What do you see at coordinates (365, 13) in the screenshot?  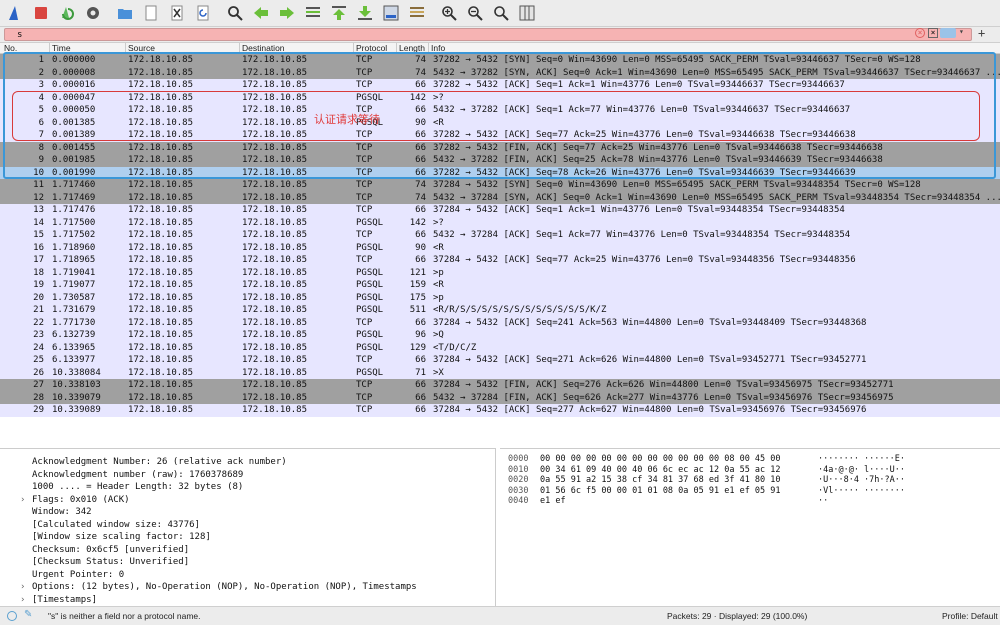 I see `go-last-icon` at bounding box center [365, 13].